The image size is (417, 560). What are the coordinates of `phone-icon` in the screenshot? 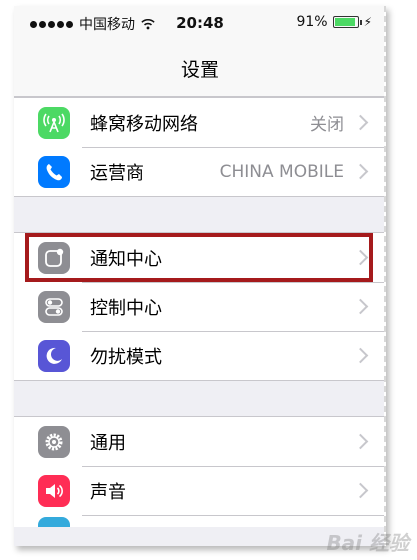 It's located at (54, 171).